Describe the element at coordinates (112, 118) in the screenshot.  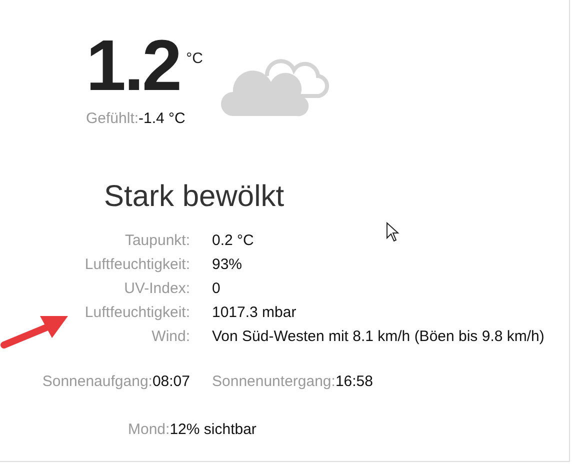
I see `feels-like-label: Gefühlt:` at that location.